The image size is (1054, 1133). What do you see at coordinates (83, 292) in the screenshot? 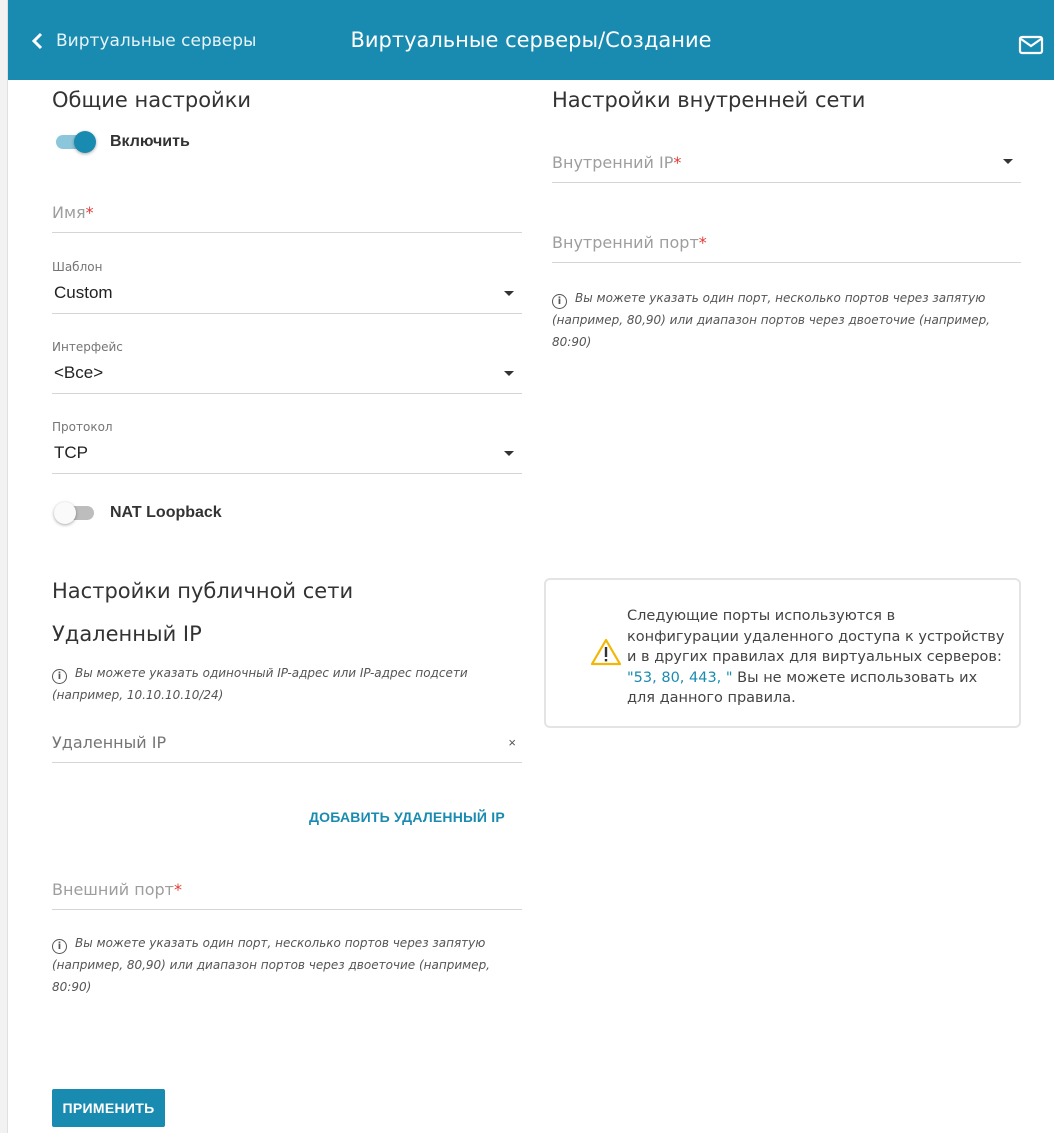
I see `template-value: Custom` at bounding box center [83, 292].